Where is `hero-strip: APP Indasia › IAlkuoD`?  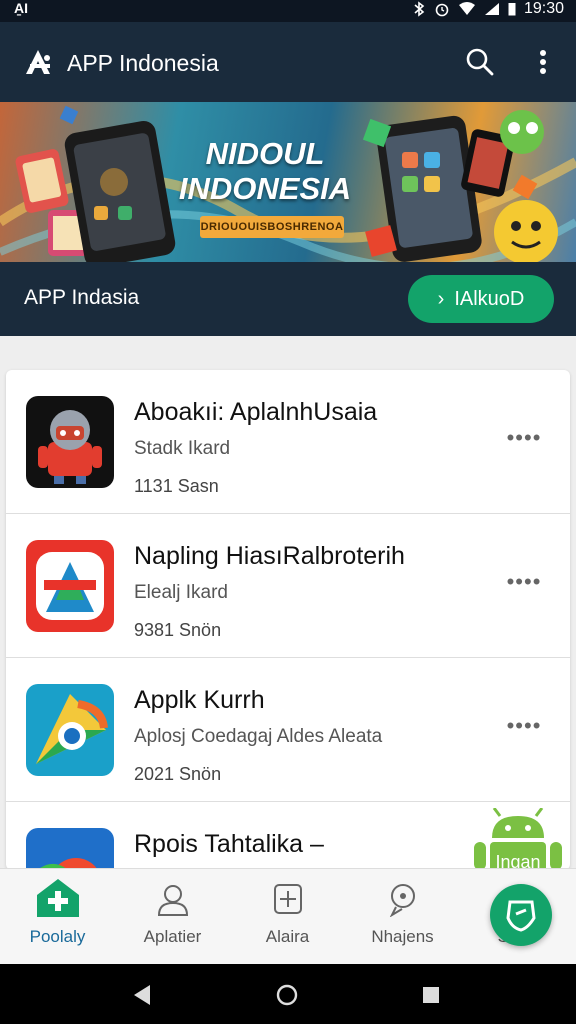
hero-strip: APP Indasia › IAlkuoD is located at coordinates (288, 299).